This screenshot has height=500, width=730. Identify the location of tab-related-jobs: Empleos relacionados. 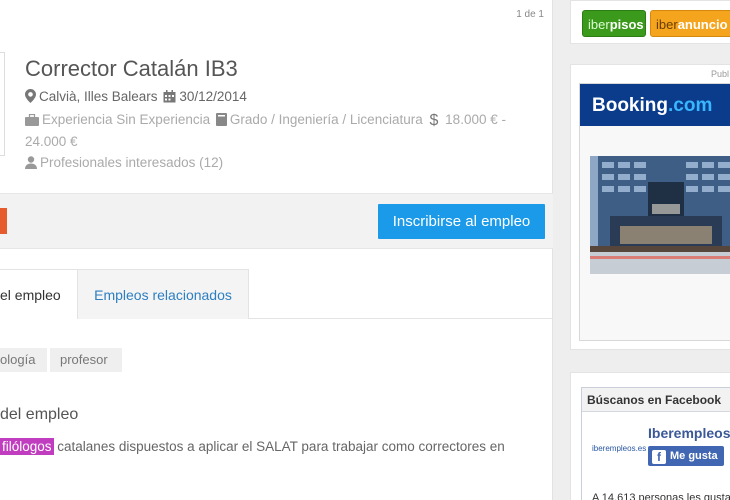
(163, 294).